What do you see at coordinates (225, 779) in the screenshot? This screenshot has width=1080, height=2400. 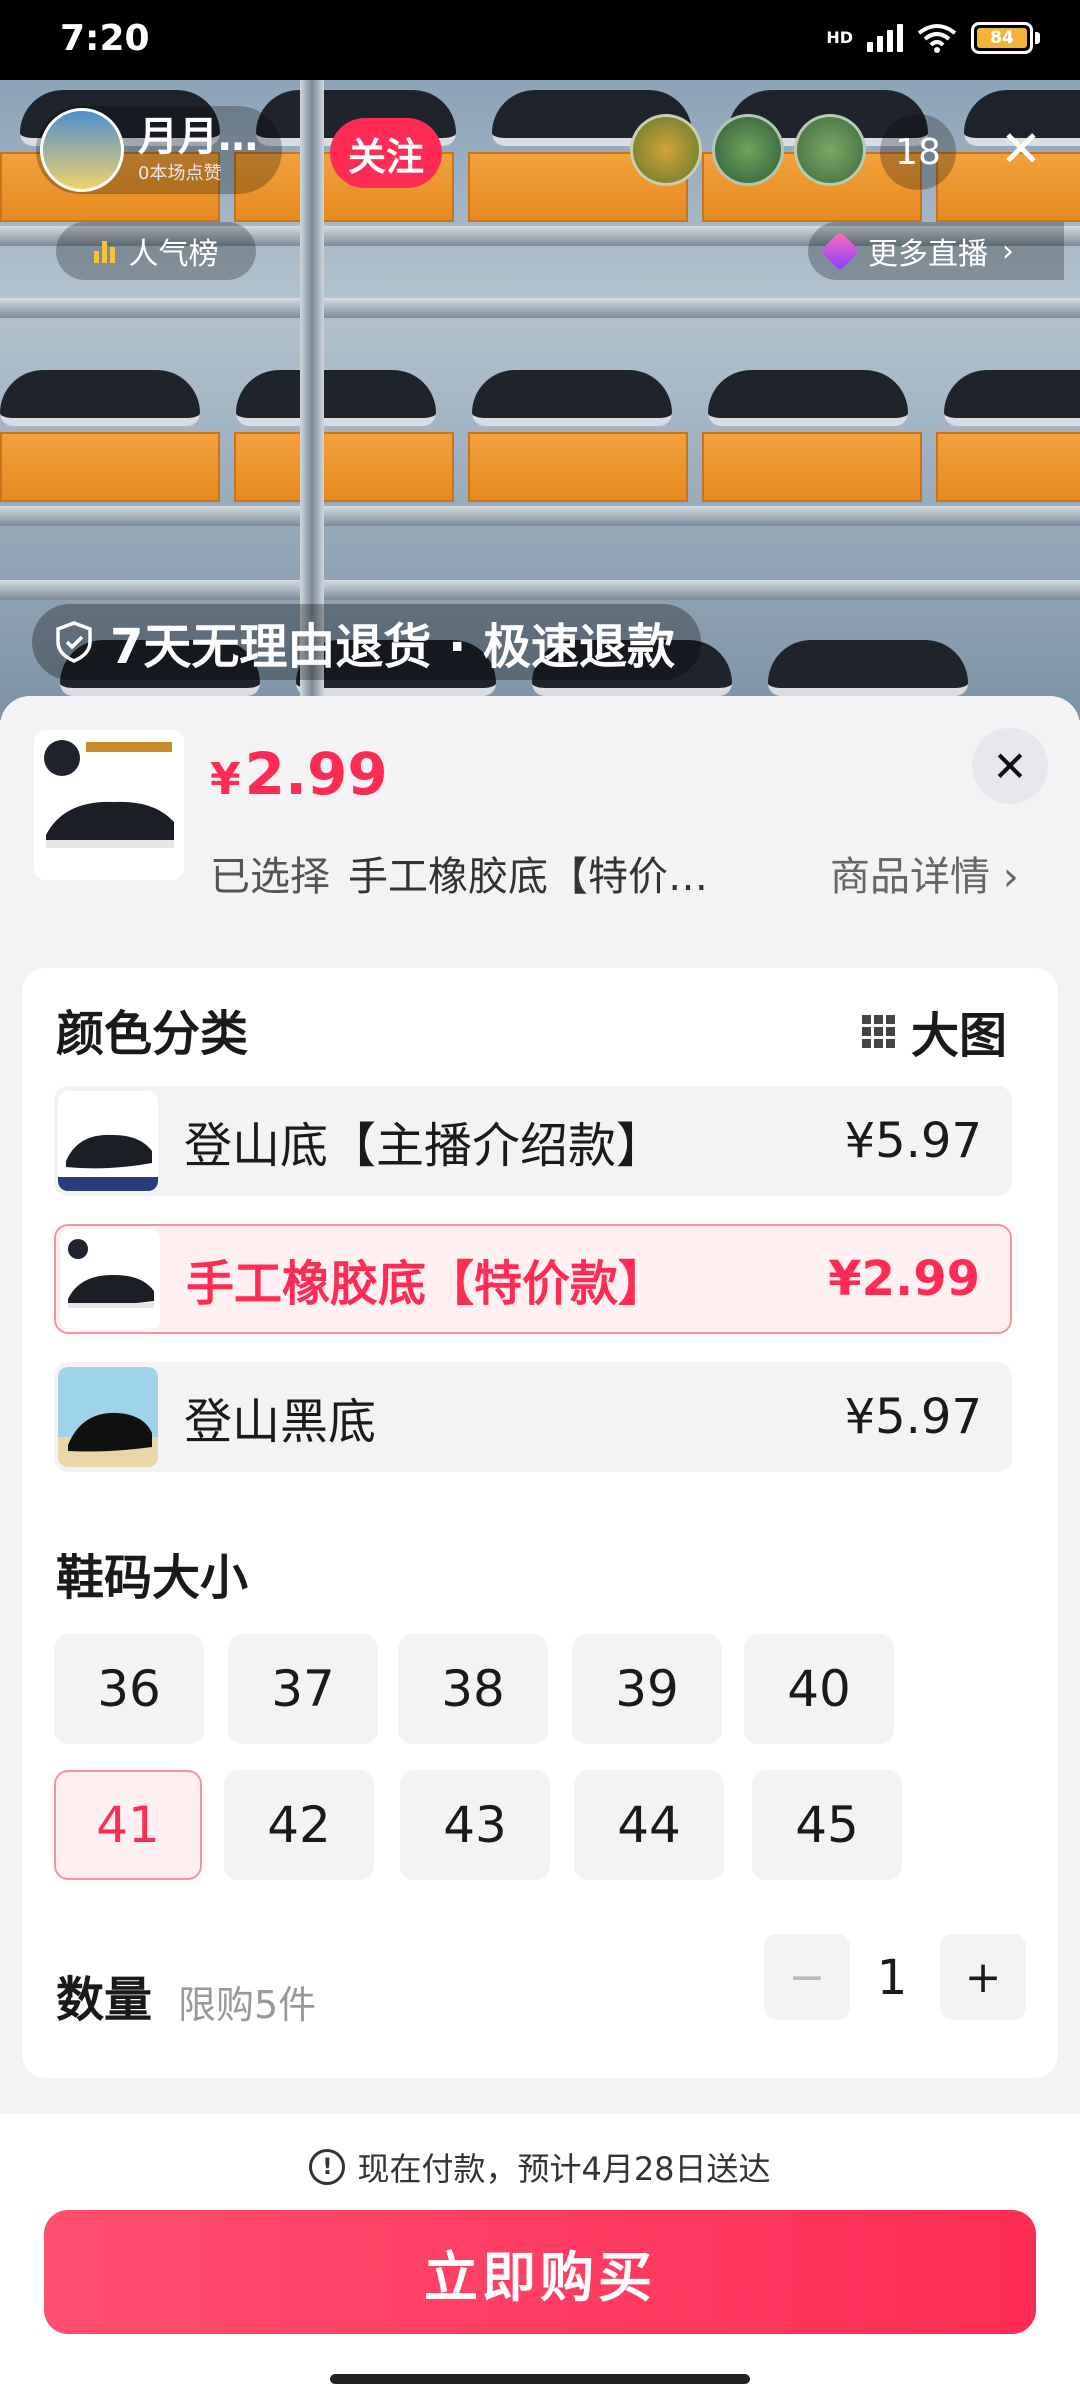 I see `currency-symbol: ¥` at bounding box center [225, 779].